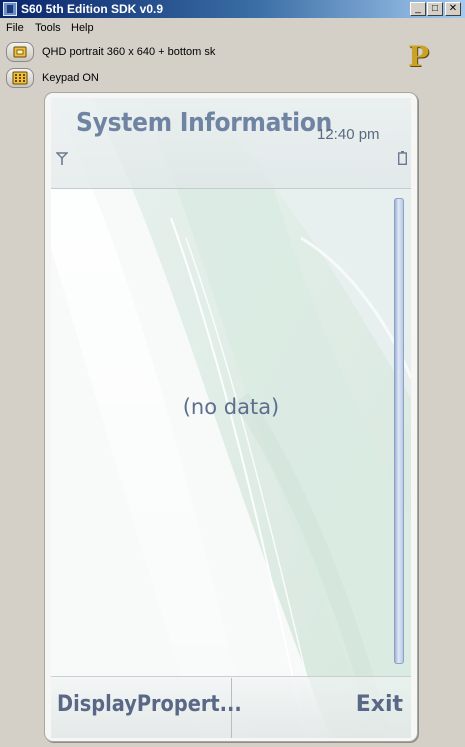  I want to click on close-button: ✕, so click(453, 9).